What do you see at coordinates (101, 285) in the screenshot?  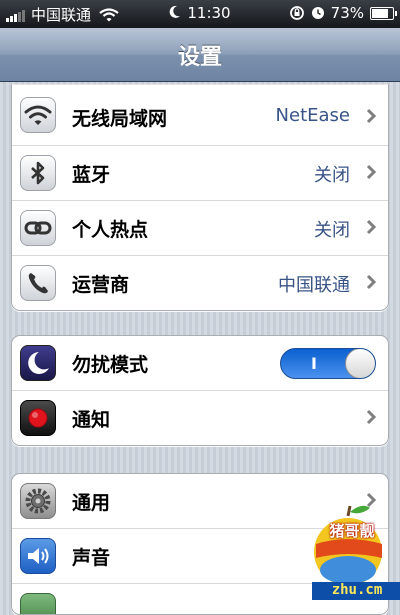 I see `settings-row-label: 运营商` at bounding box center [101, 285].